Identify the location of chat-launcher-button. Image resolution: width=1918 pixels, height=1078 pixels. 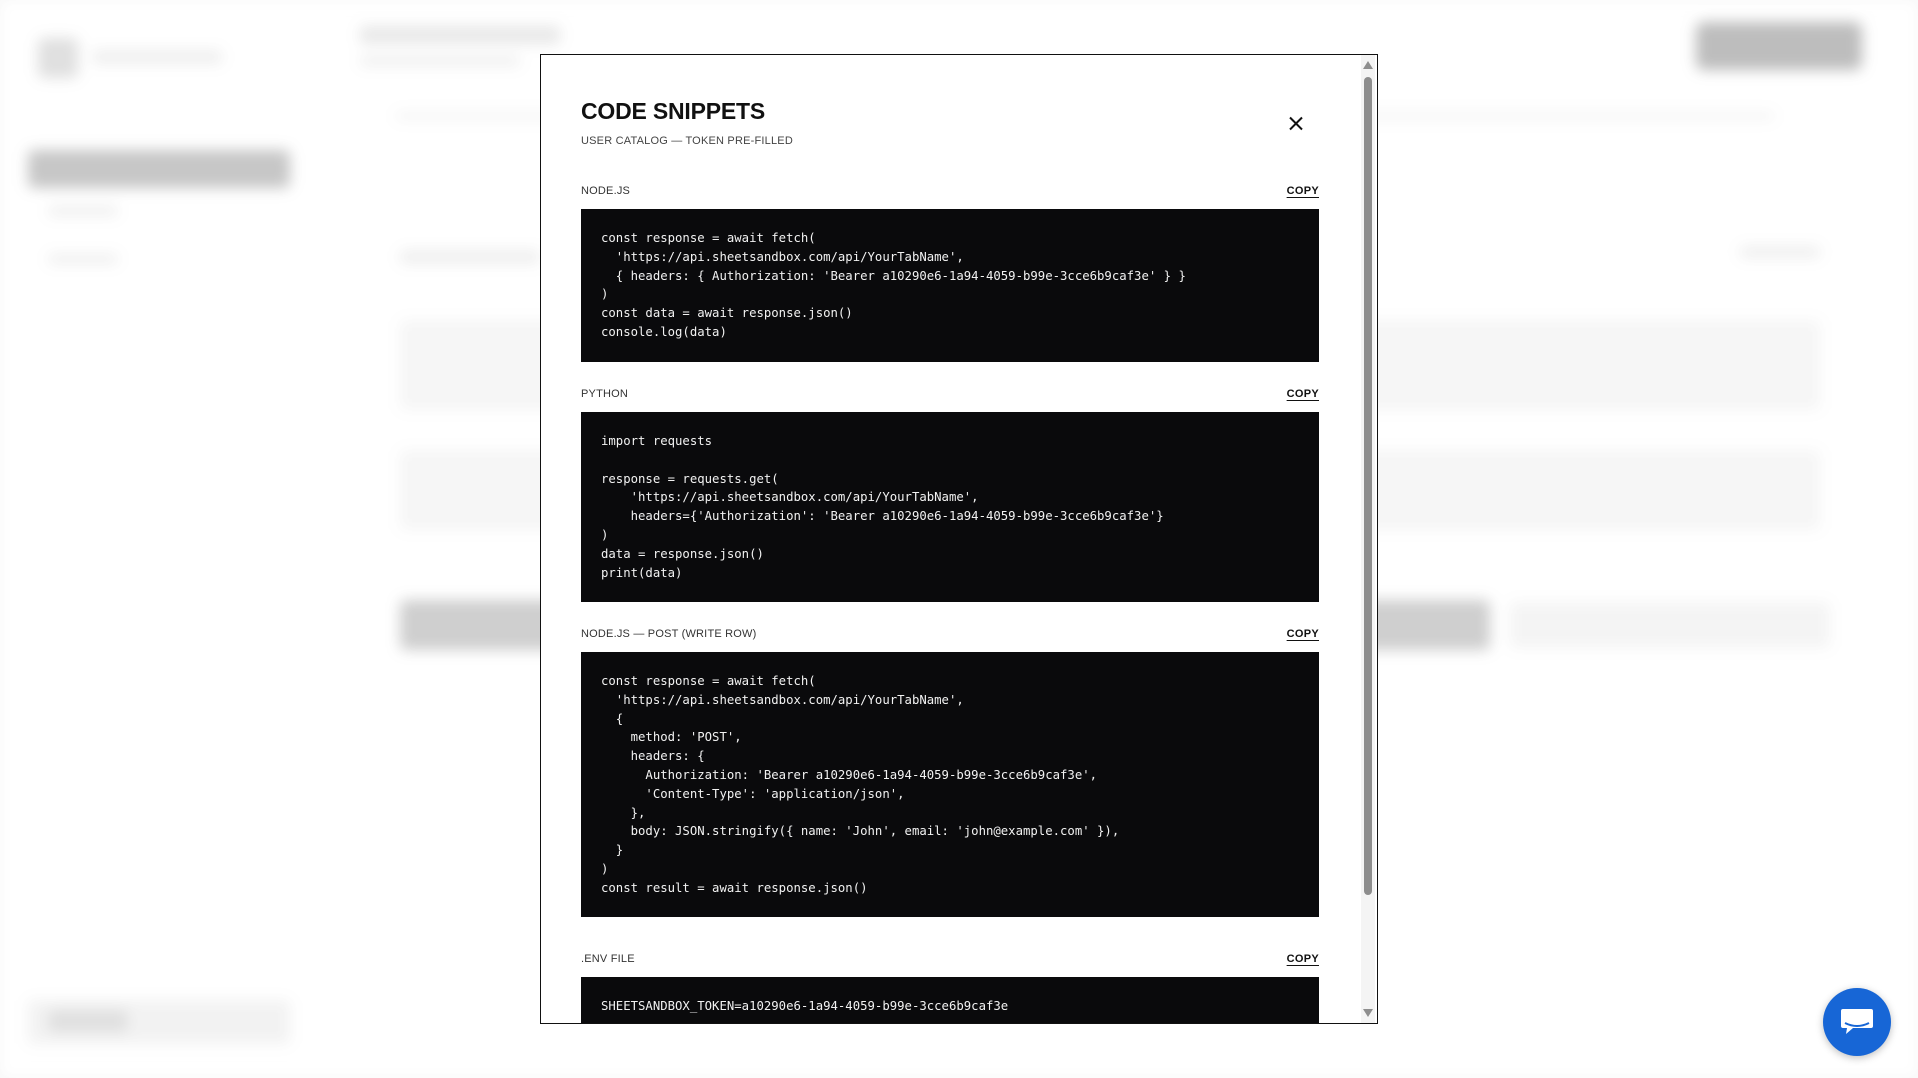
(1857, 1022).